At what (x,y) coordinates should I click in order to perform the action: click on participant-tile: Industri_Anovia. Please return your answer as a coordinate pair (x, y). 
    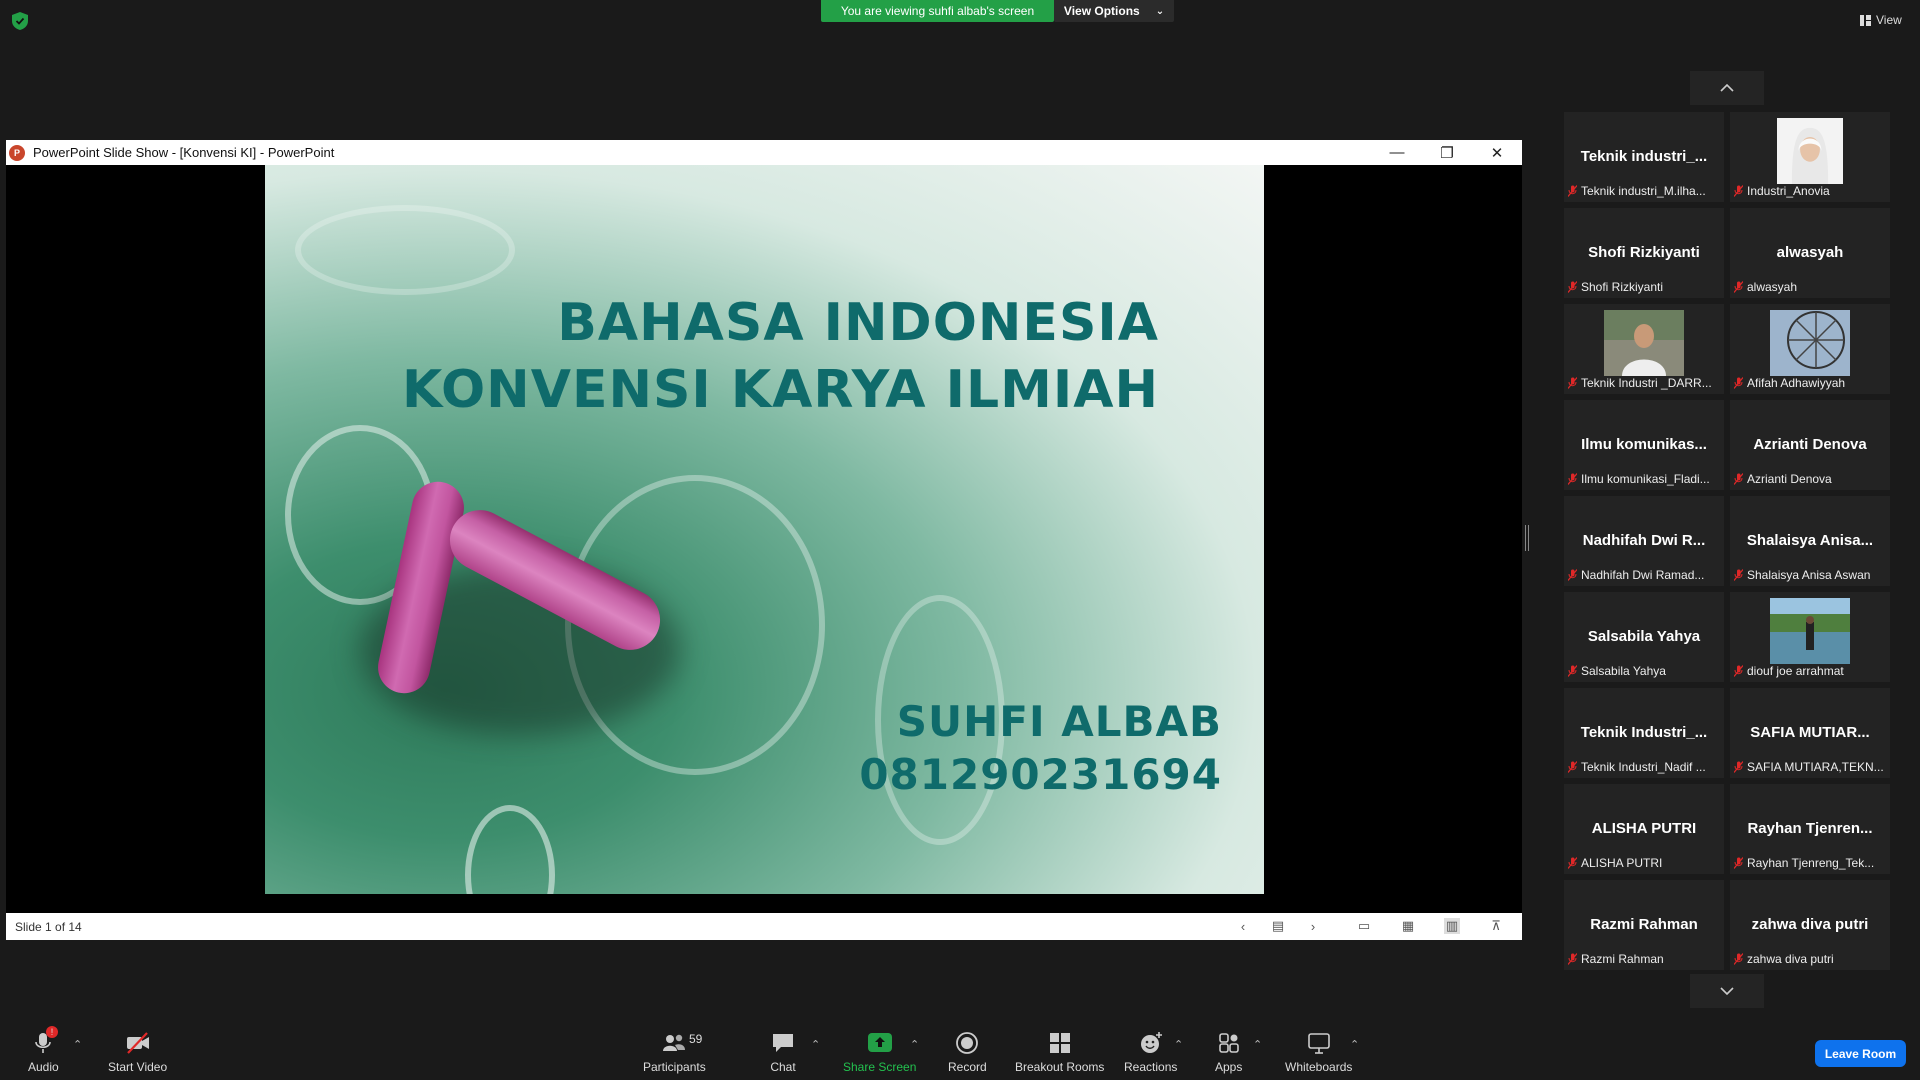
    Looking at the image, I should click on (1810, 157).